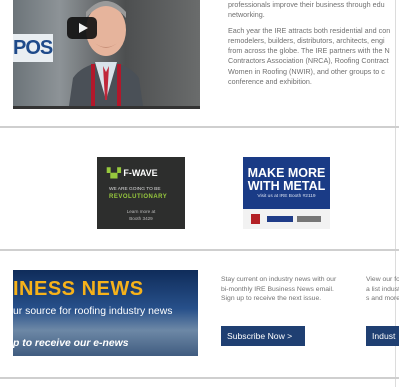 Image resolution: width=399 pixels, height=387 pixels. I want to click on video-bottom-bar, so click(106, 107).